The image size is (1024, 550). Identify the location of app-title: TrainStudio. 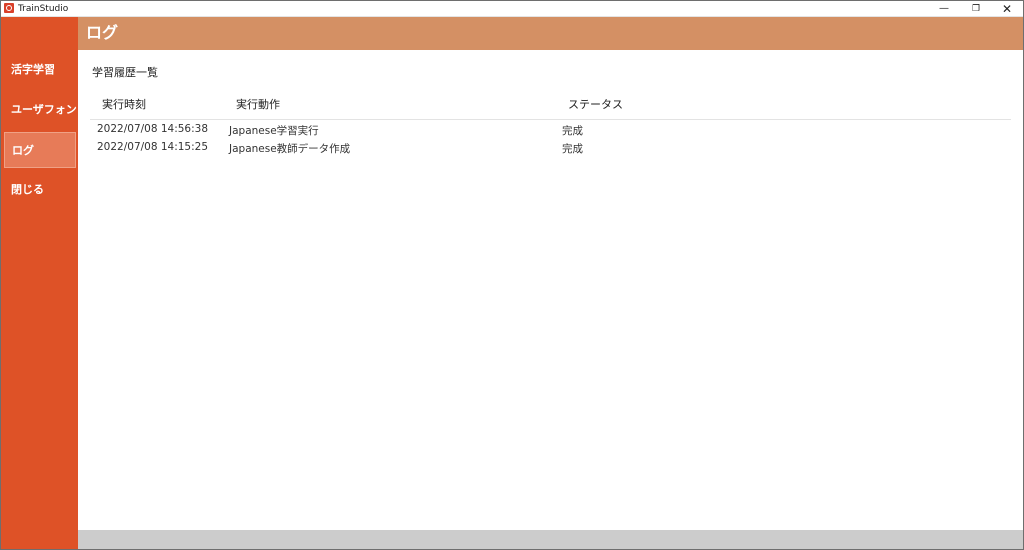
(43, 9).